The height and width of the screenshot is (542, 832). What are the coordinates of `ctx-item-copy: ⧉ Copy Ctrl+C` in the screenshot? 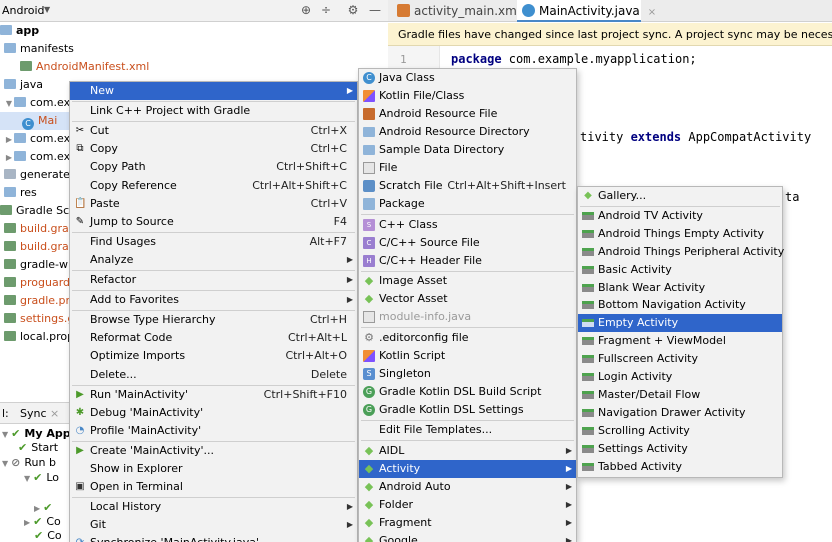 It's located at (213, 149).